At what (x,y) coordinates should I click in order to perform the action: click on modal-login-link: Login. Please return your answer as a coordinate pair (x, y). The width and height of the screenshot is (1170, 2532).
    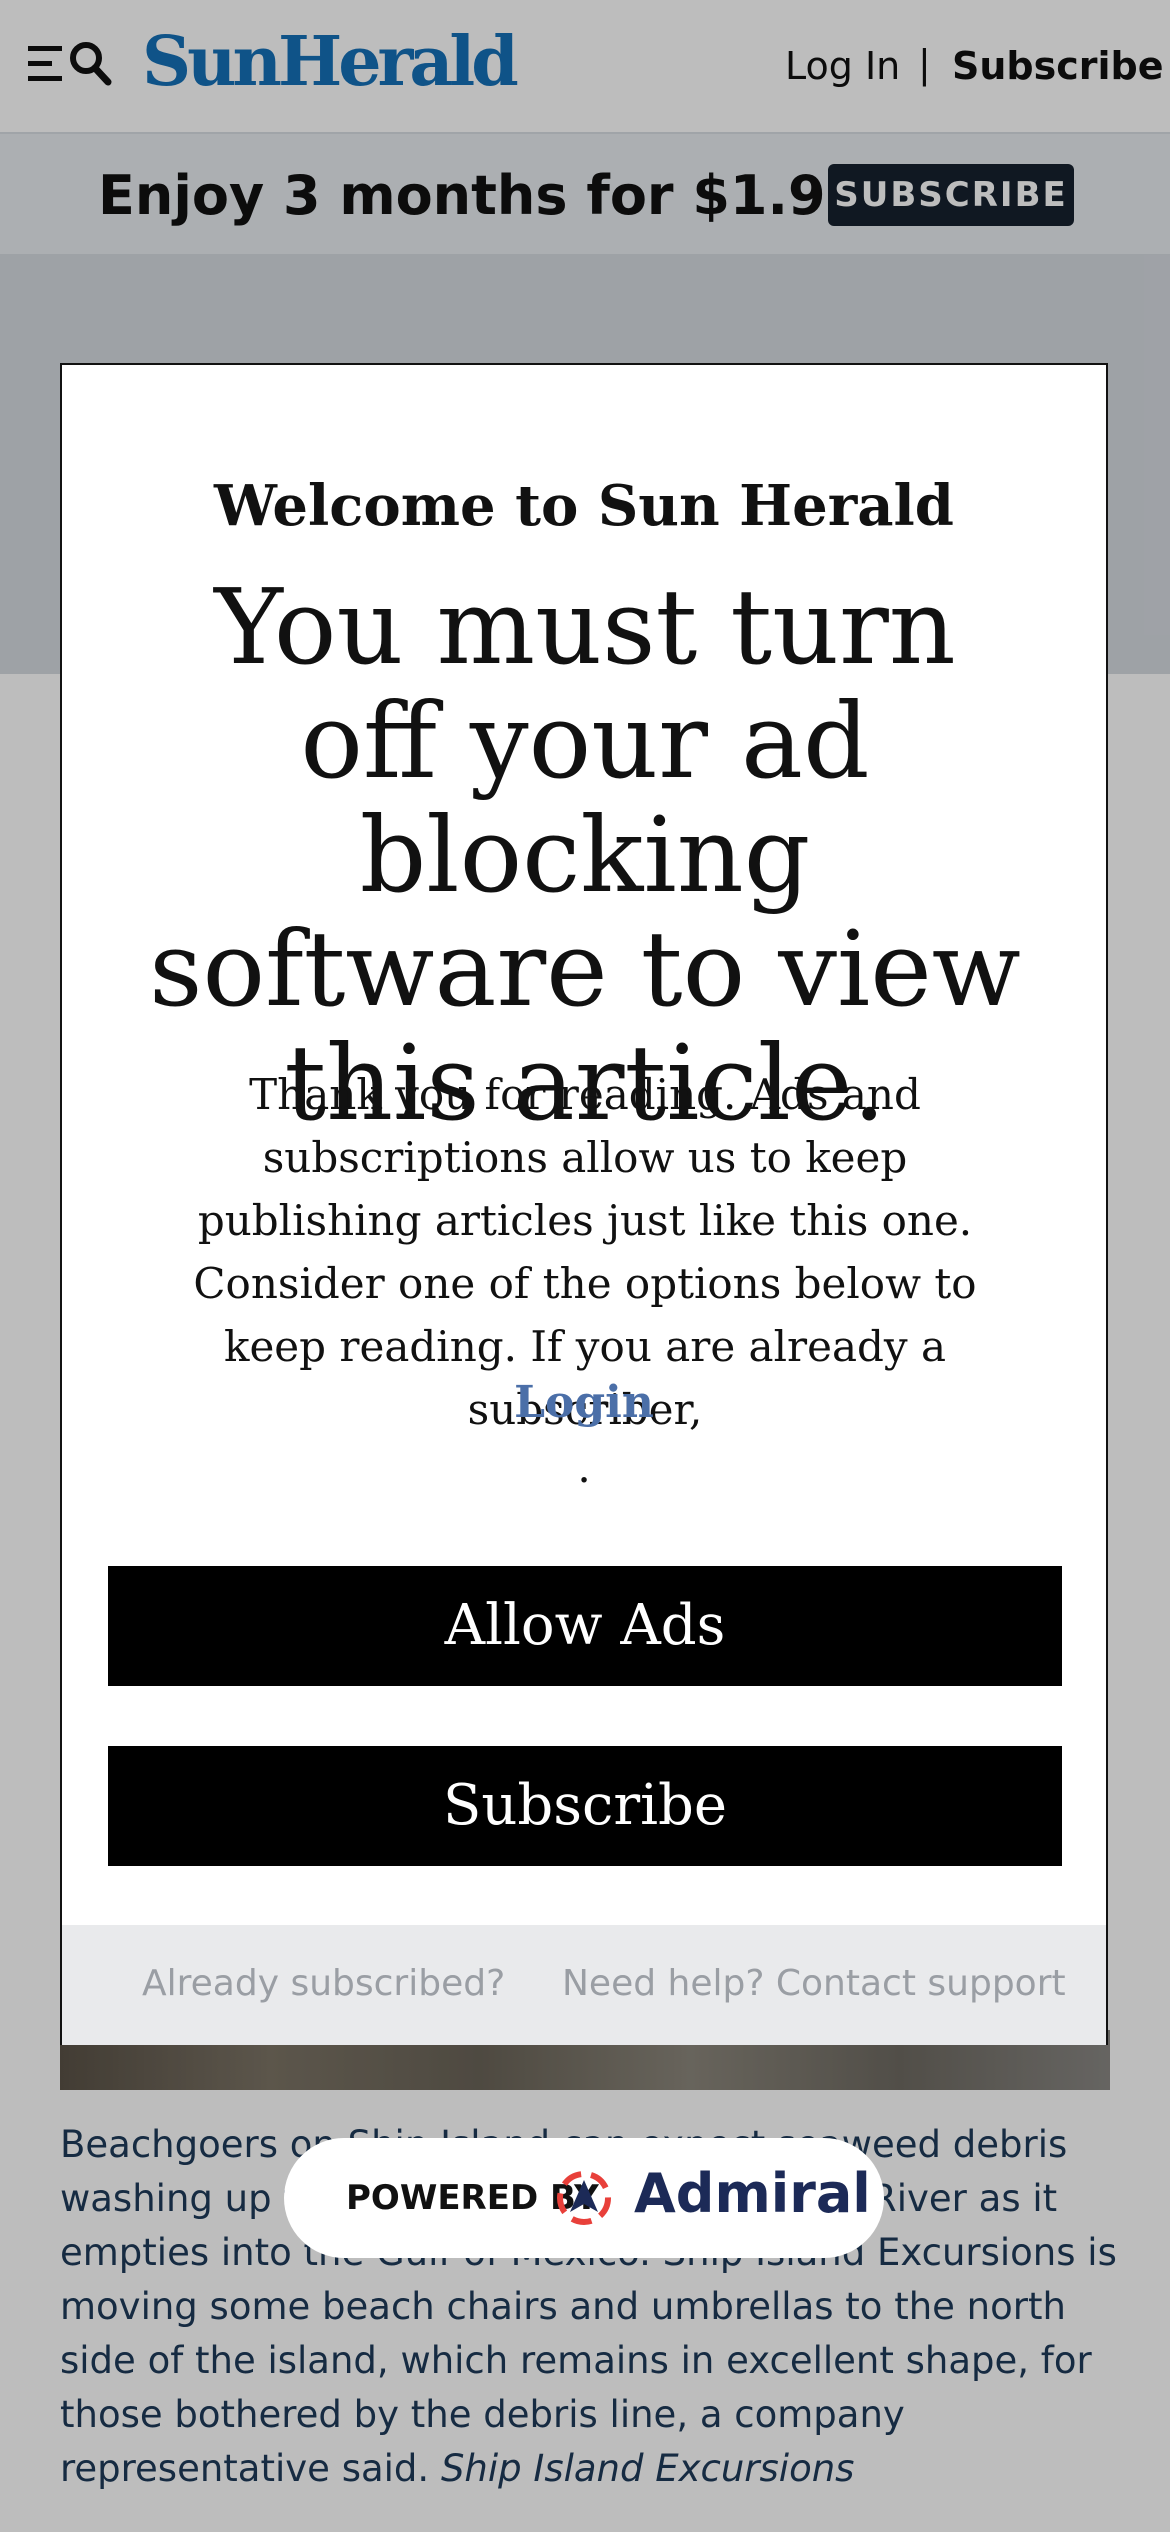
    Looking at the image, I should click on (584, 1402).